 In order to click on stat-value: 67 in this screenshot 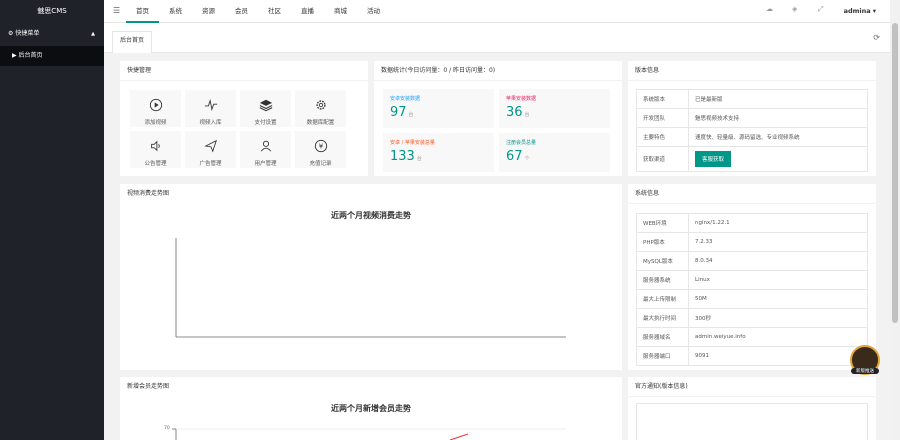, I will do `click(514, 156)`.